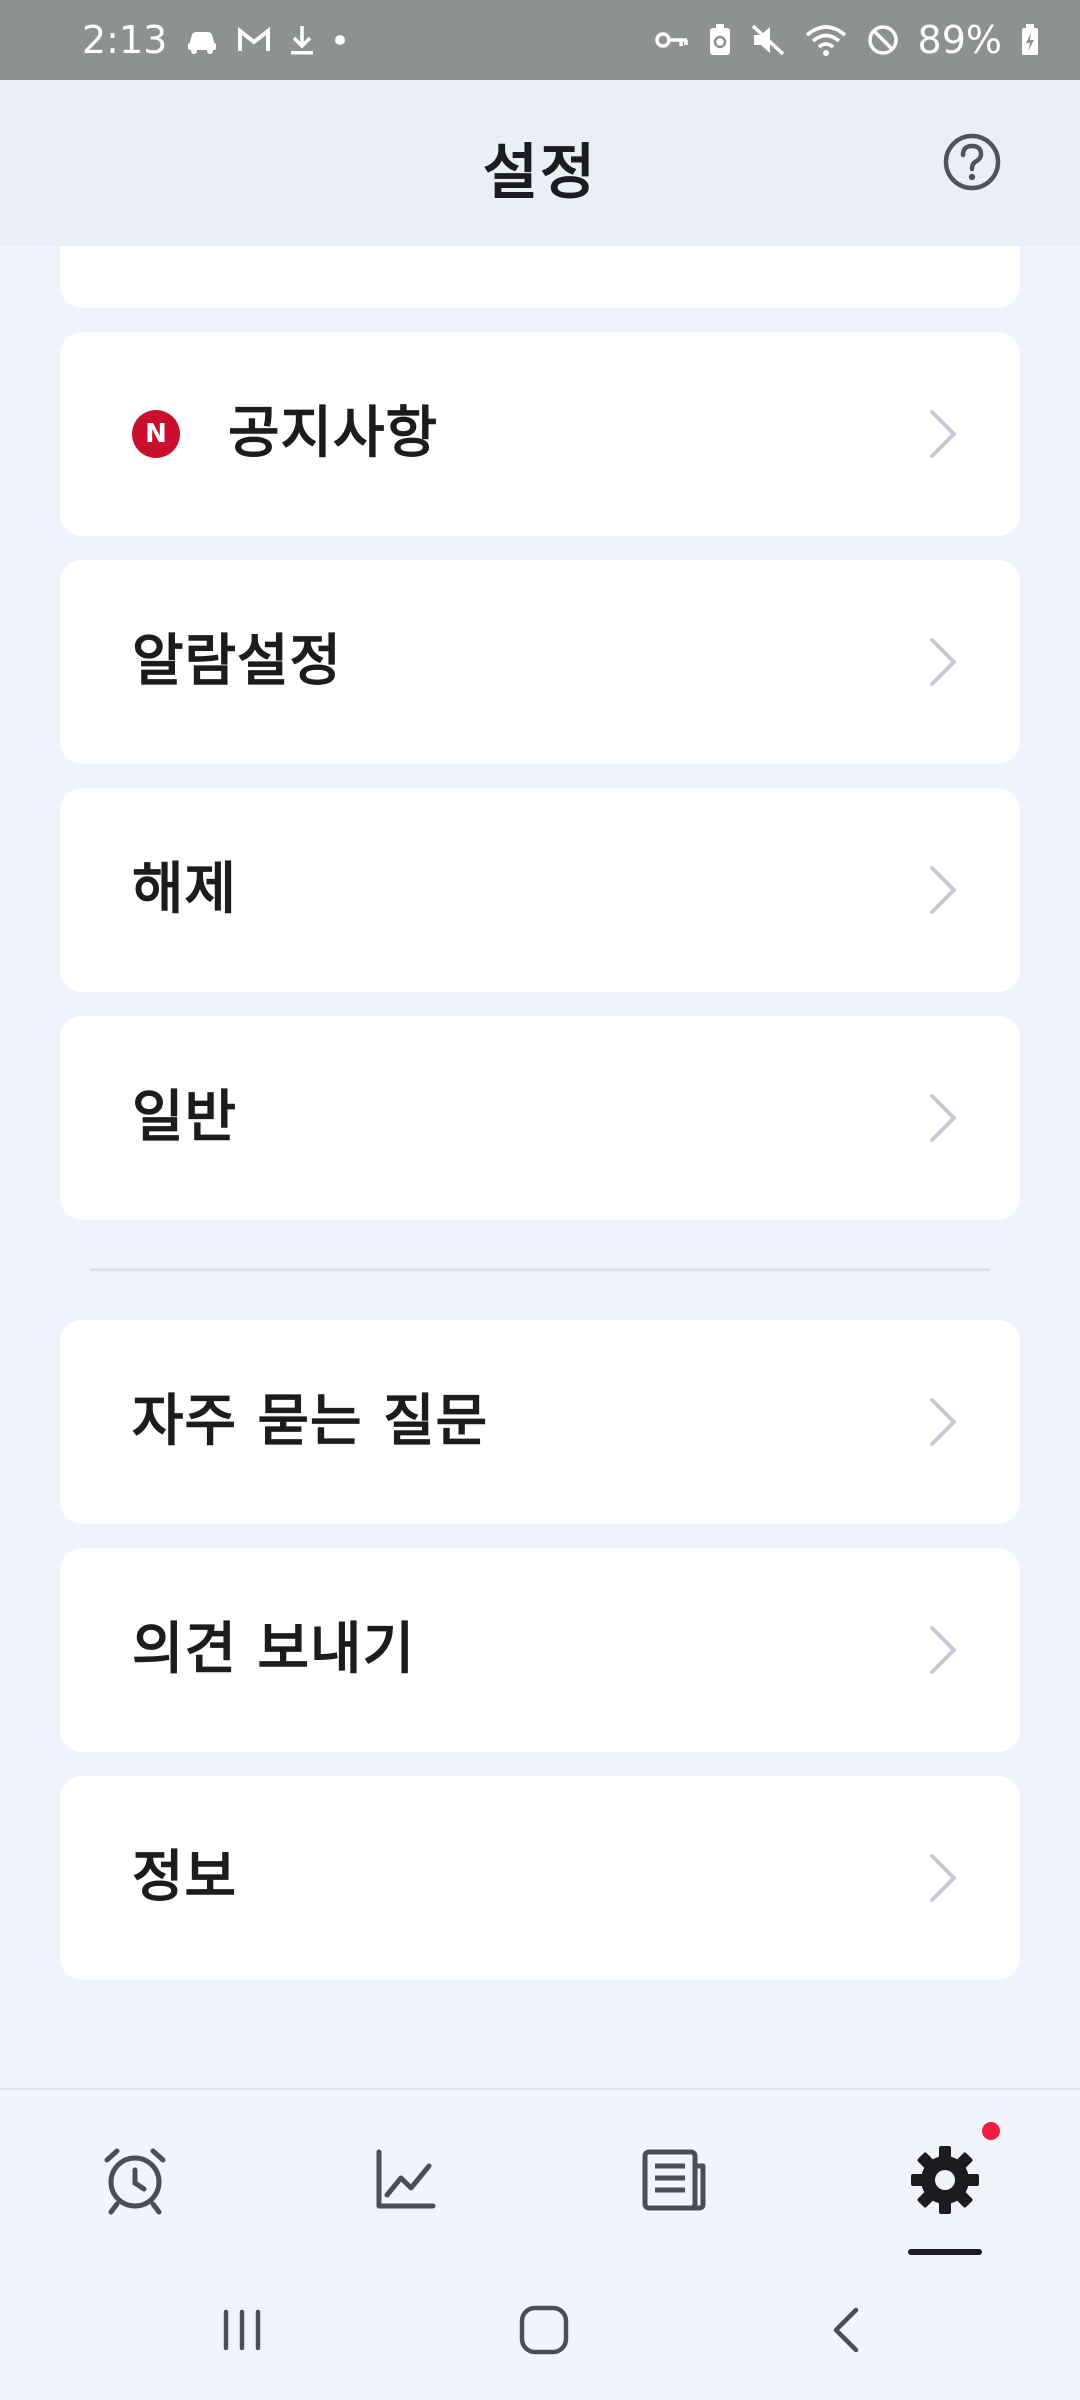 This screenshot has width=1080, height=2400. What do you see at coordinates (302, 40) in the screenshot?
I see `download-icon` at bounding box center [302, 40].